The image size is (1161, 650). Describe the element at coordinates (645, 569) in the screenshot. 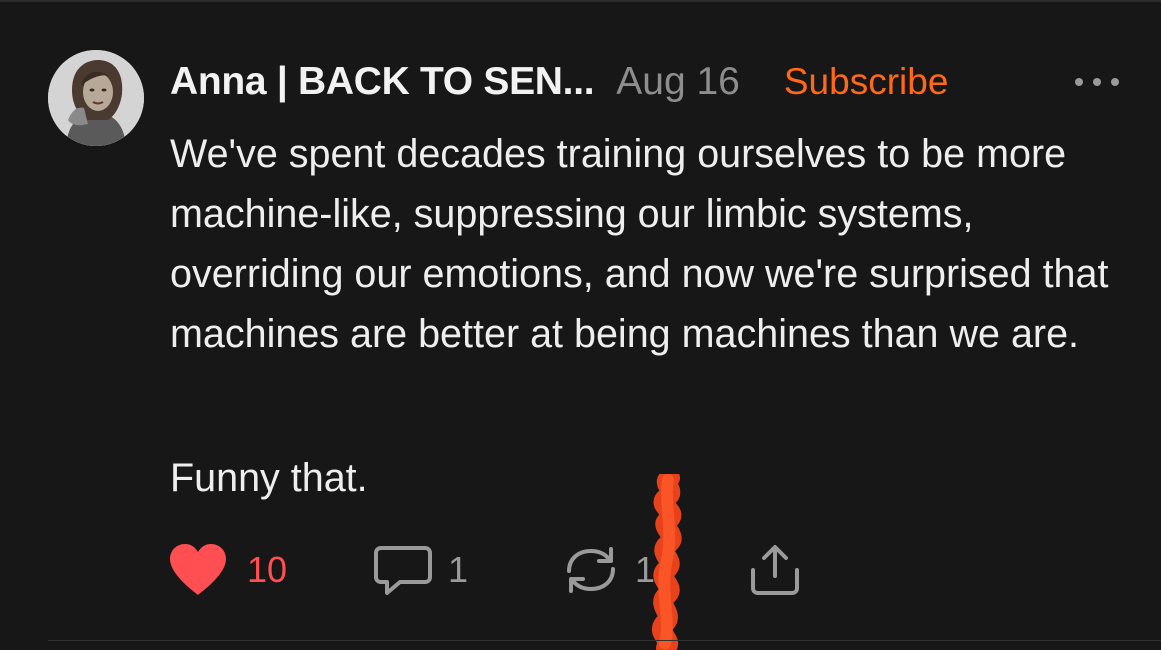

I see `restack-count: 1` at that location.